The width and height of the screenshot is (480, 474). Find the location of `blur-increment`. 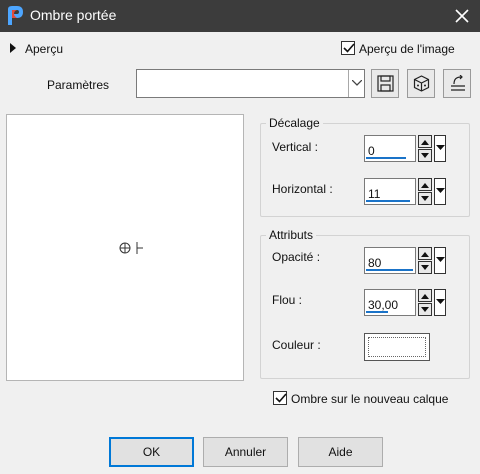

blur-increment is located at coordinates (425, 295).